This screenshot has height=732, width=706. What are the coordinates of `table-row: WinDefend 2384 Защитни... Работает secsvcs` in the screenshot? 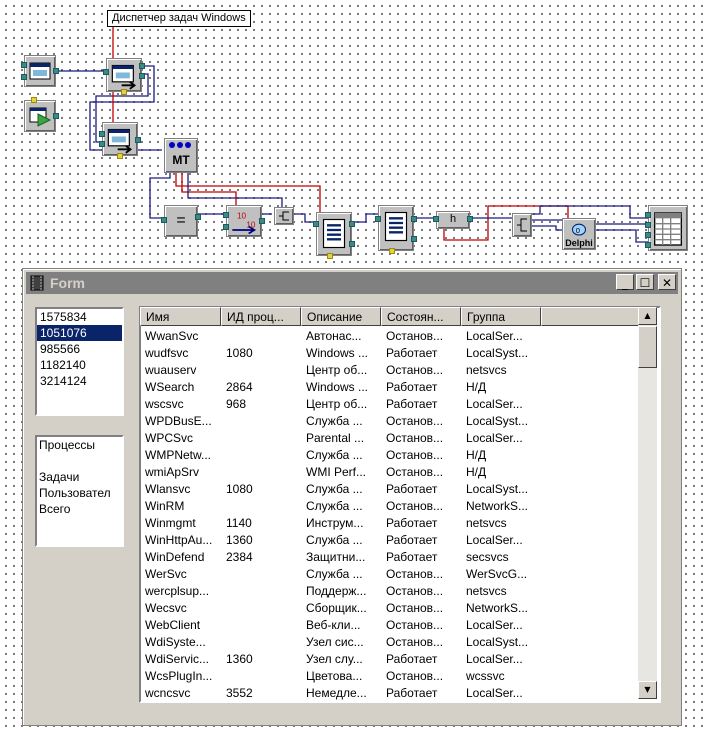 It's located at (399, 557).